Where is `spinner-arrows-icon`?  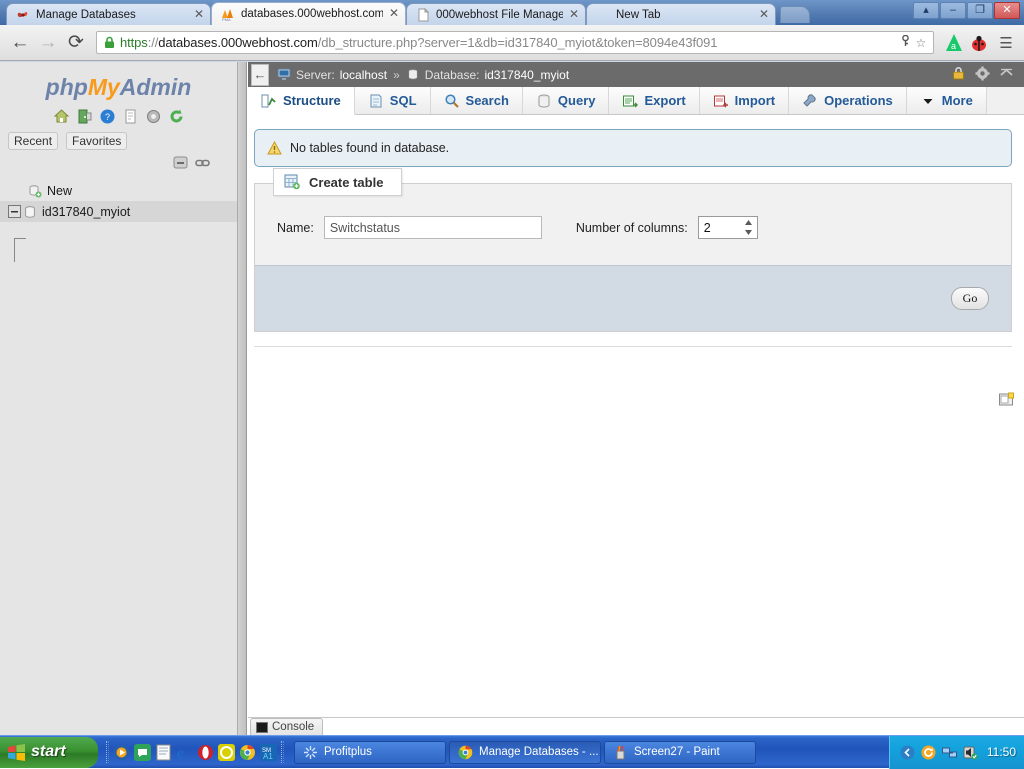 spinner-arrows-icon is located at coordinates (748, 227).